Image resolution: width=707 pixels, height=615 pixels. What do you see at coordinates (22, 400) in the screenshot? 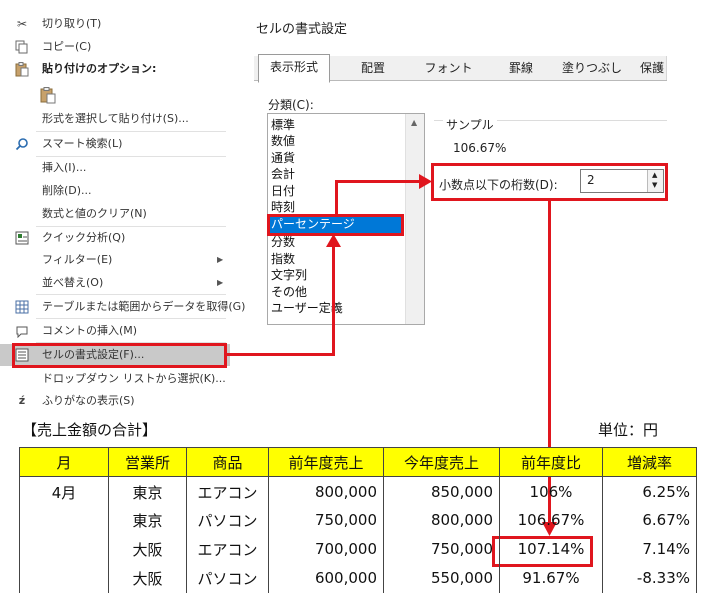
I see `furigana-icon: ź` at bounding box center [22, 400].